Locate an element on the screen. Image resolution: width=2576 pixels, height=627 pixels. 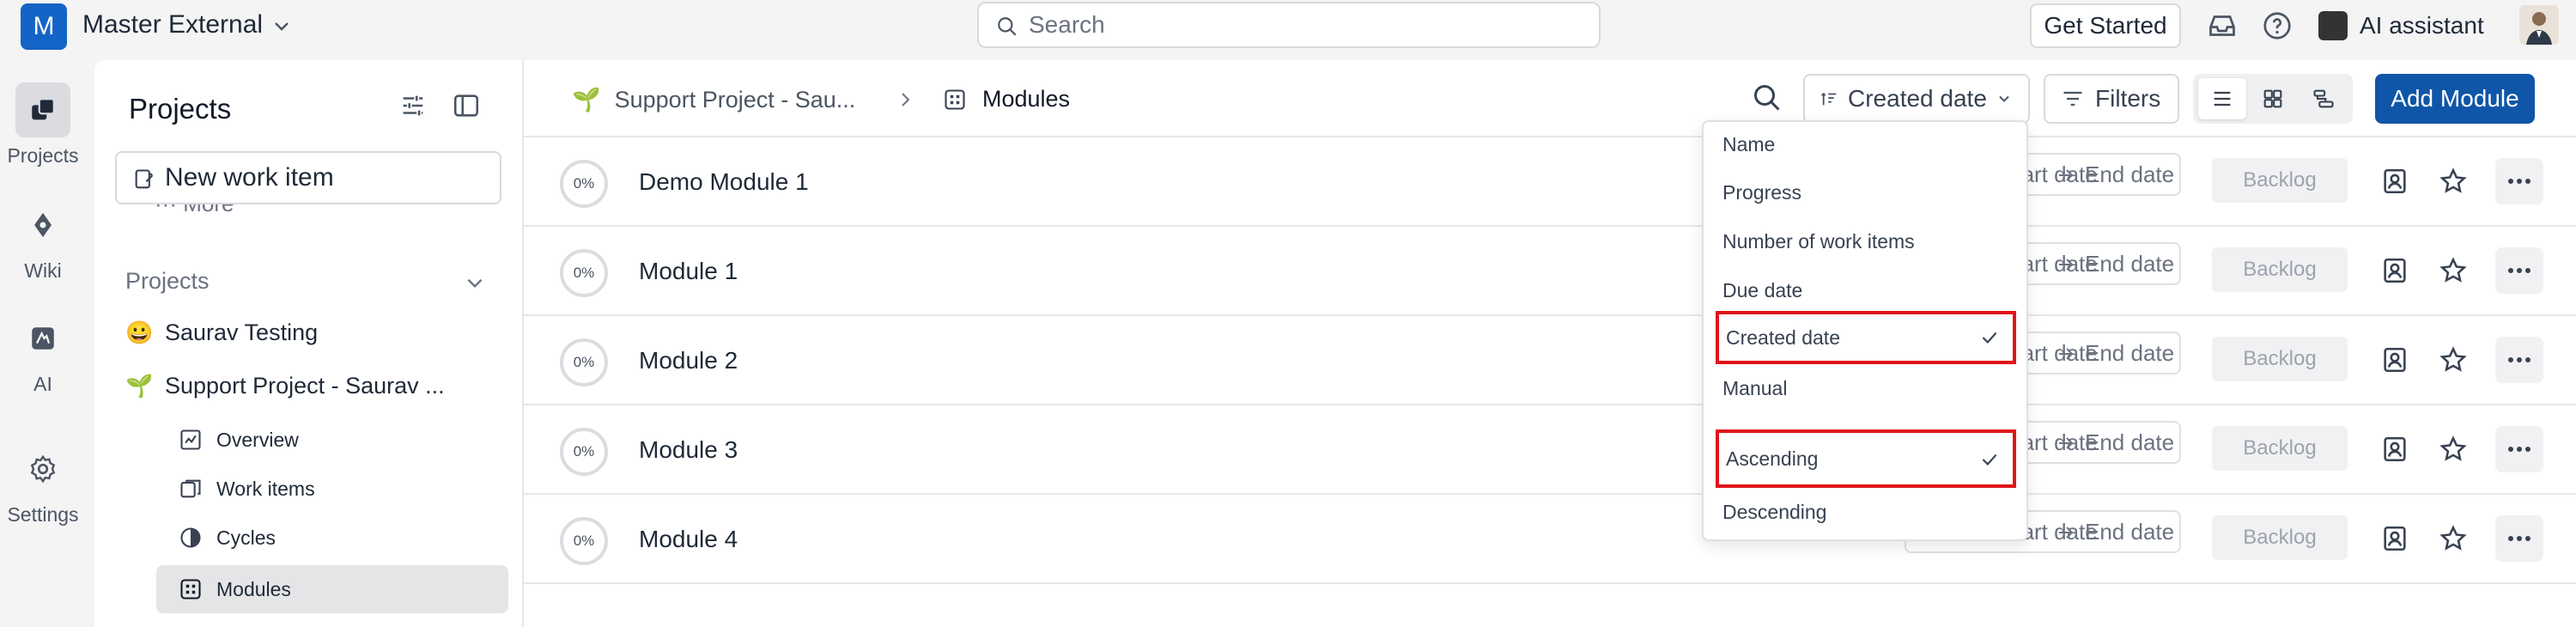
list-layout-icon is located at coordinates (2222, 99).